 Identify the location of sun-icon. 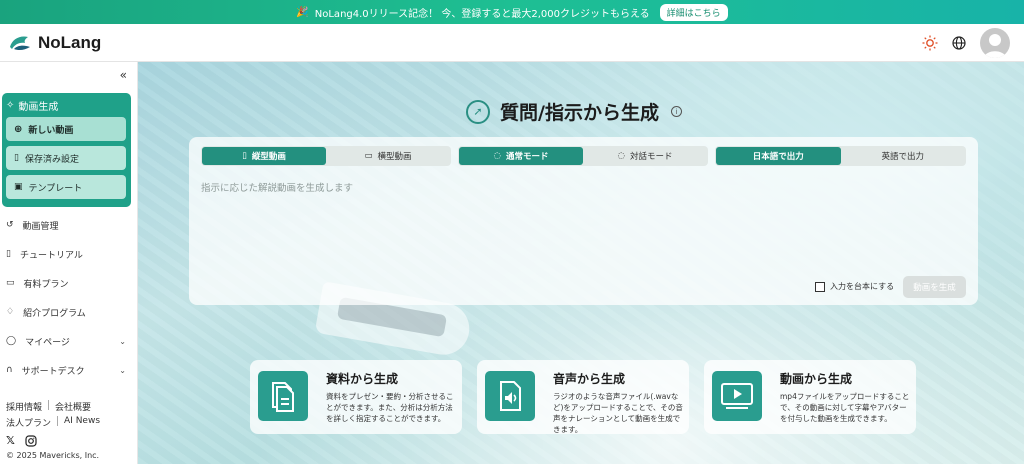
(930, 43).